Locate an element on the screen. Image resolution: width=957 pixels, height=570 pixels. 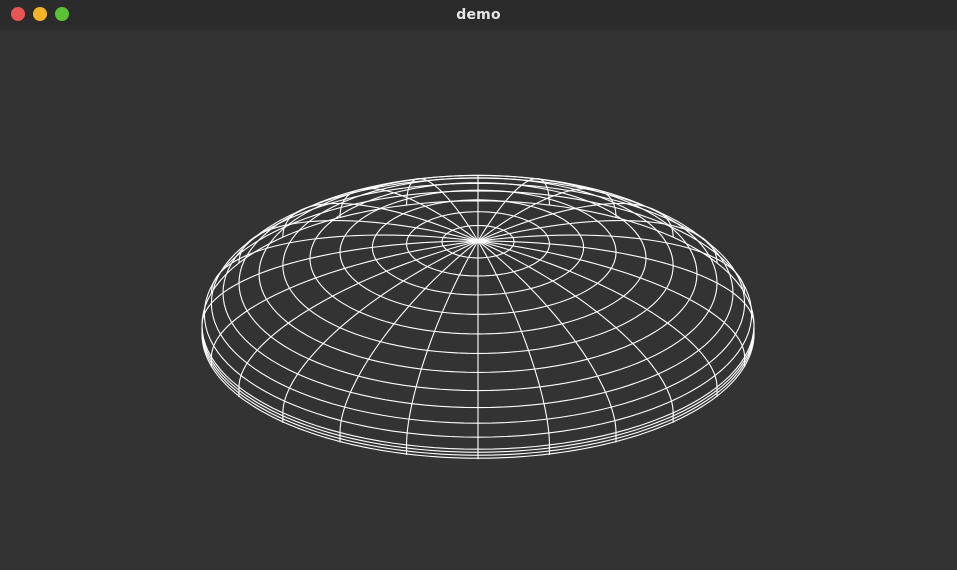
window-title: demo is located at coordinates (478, 15).